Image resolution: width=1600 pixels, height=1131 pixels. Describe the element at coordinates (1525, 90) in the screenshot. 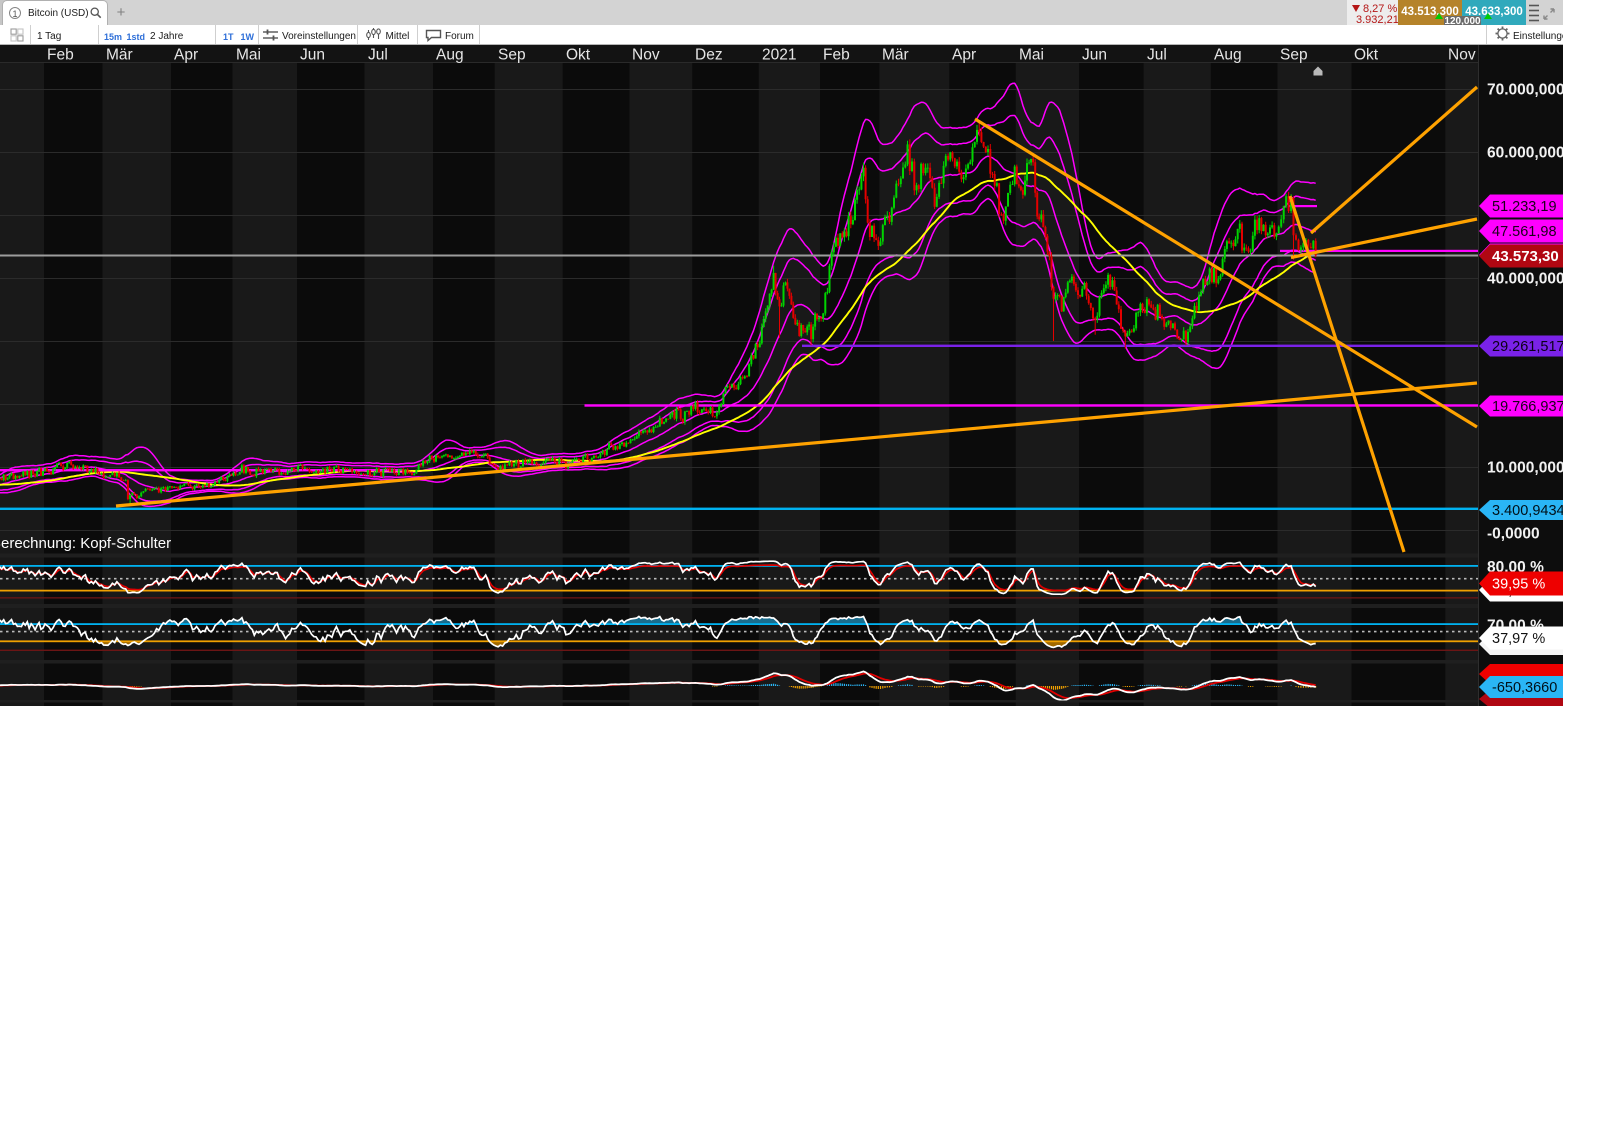

I see `svg-text: 70.000,000` at that location.